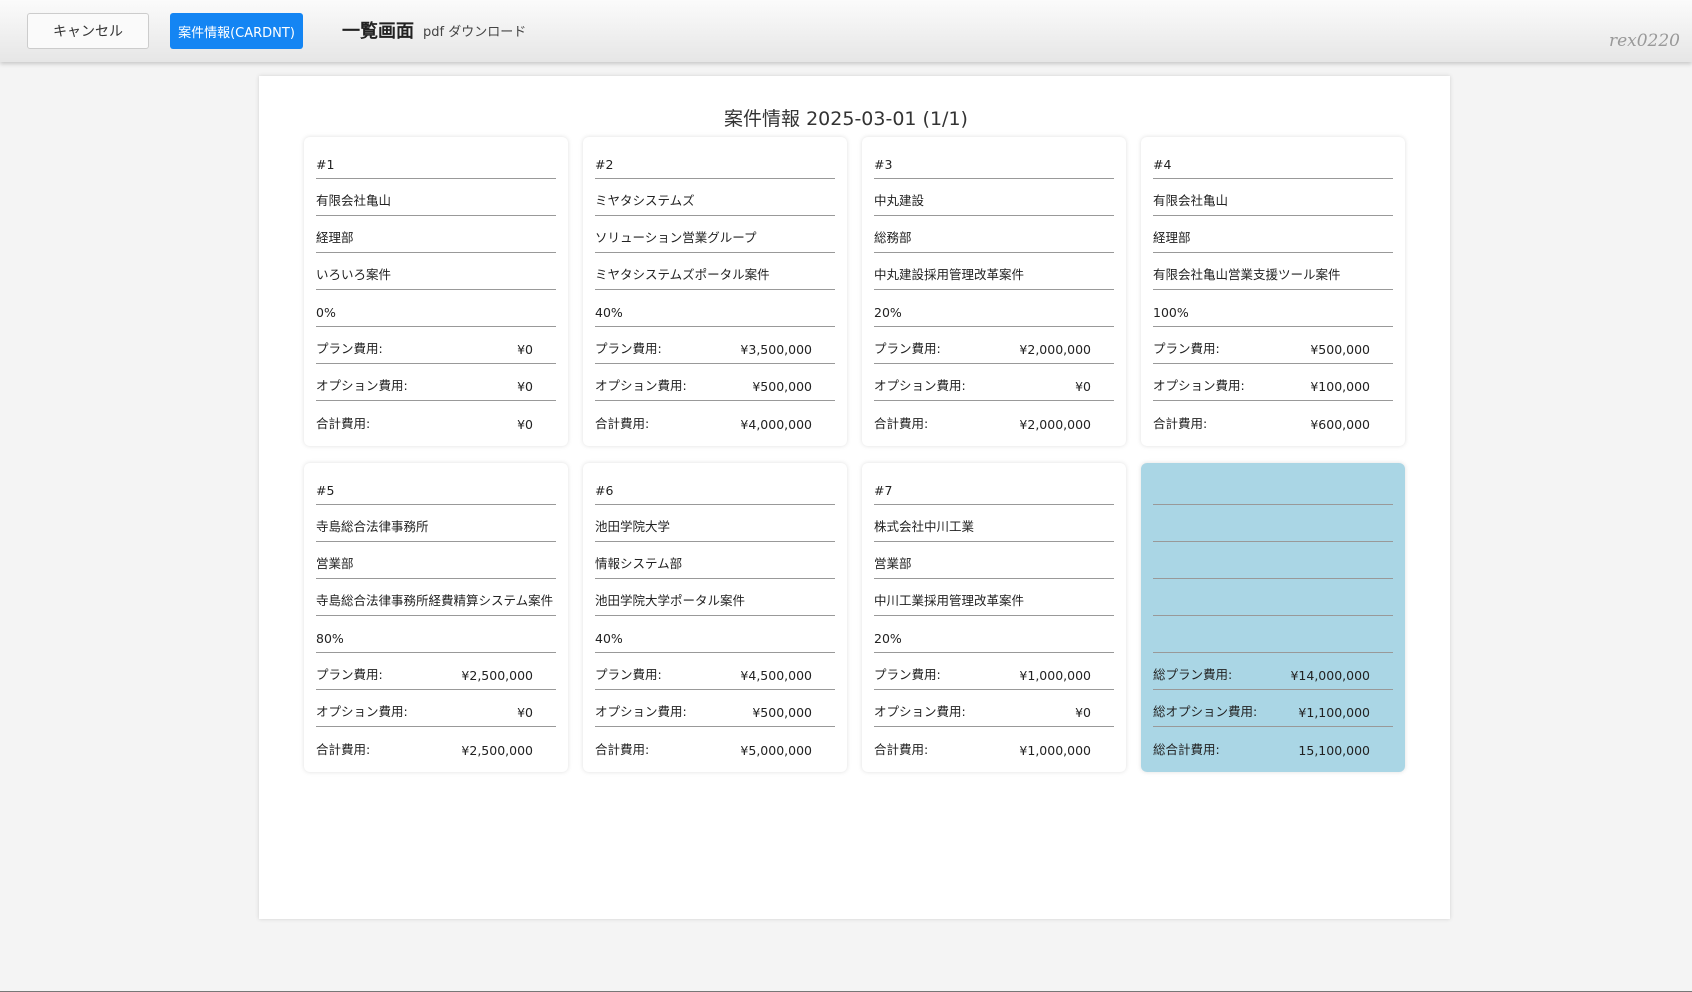 The image size is (1692, 992). What do you see at coordinates (670, 600) in the screenshot?
I see `card-project: 池田学院大学ポータル案件` at bounding box center [670, 600].